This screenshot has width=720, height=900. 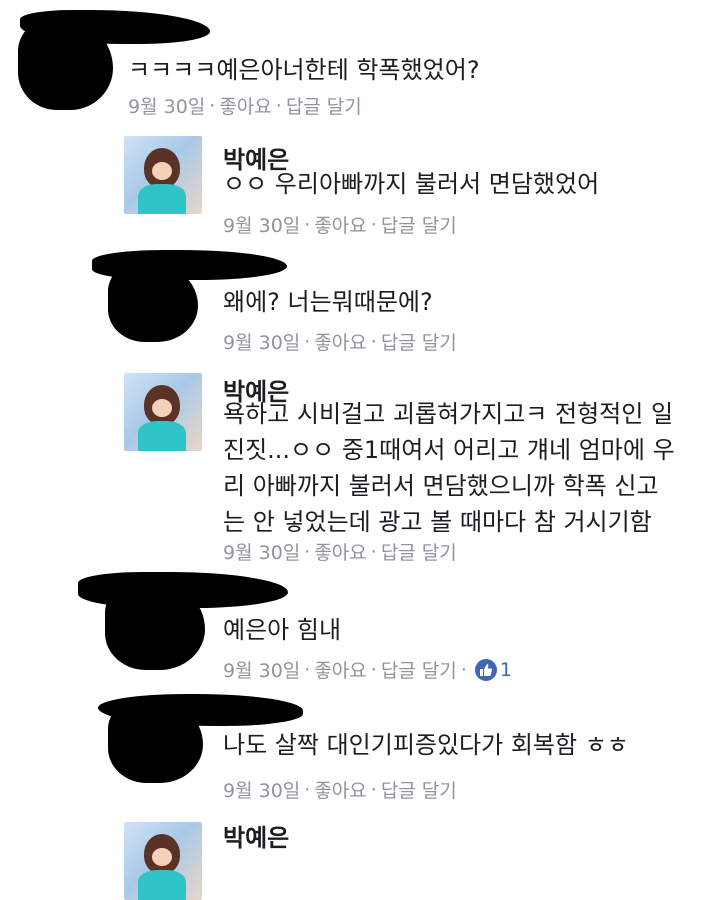 What do you see at coordinates (441, 486) in the screenshot?
I see `comment-text-line-3: 리 아빠까지 불러서 면담했으니까 학폭 신고` at bounding box center [441, 486].